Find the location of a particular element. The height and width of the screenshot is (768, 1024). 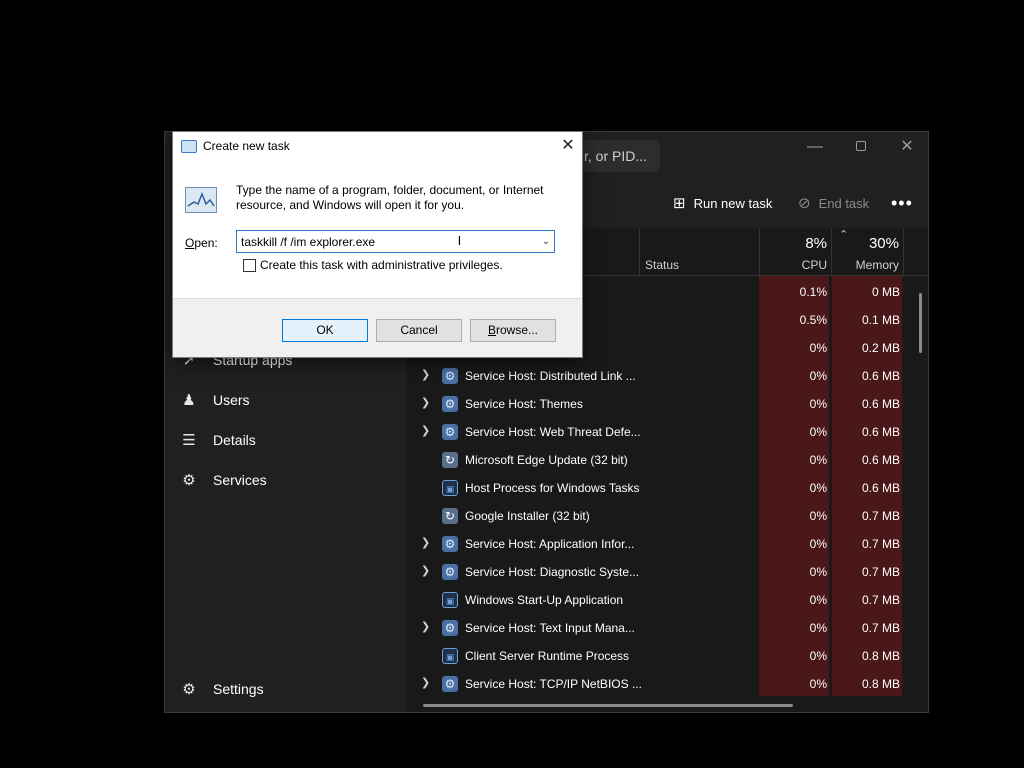

process-cpu: 0.1% is located at coordinates (813, 292).